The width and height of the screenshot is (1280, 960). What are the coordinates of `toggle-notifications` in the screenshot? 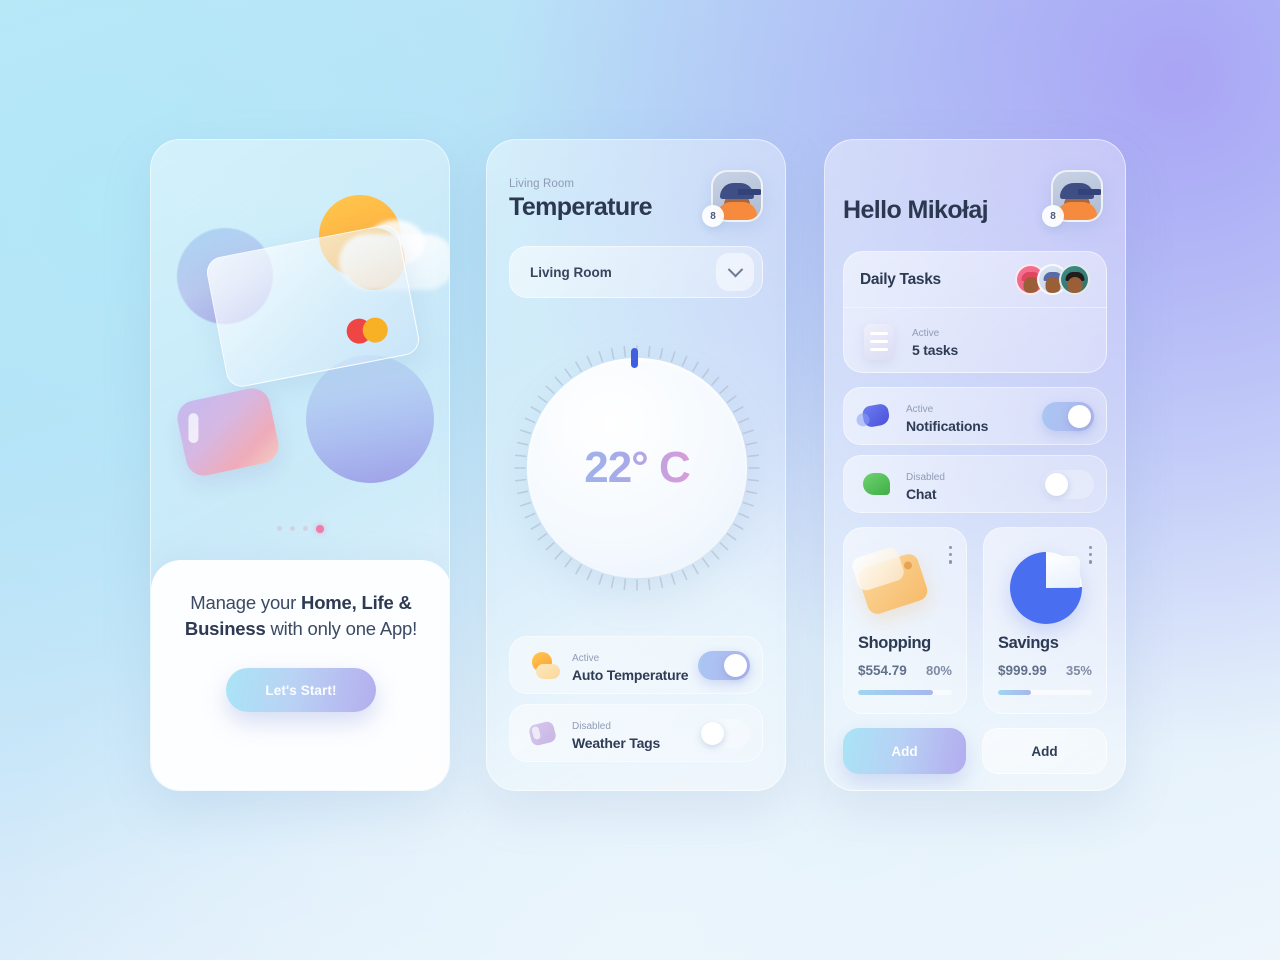 It's located at (1068, 416).